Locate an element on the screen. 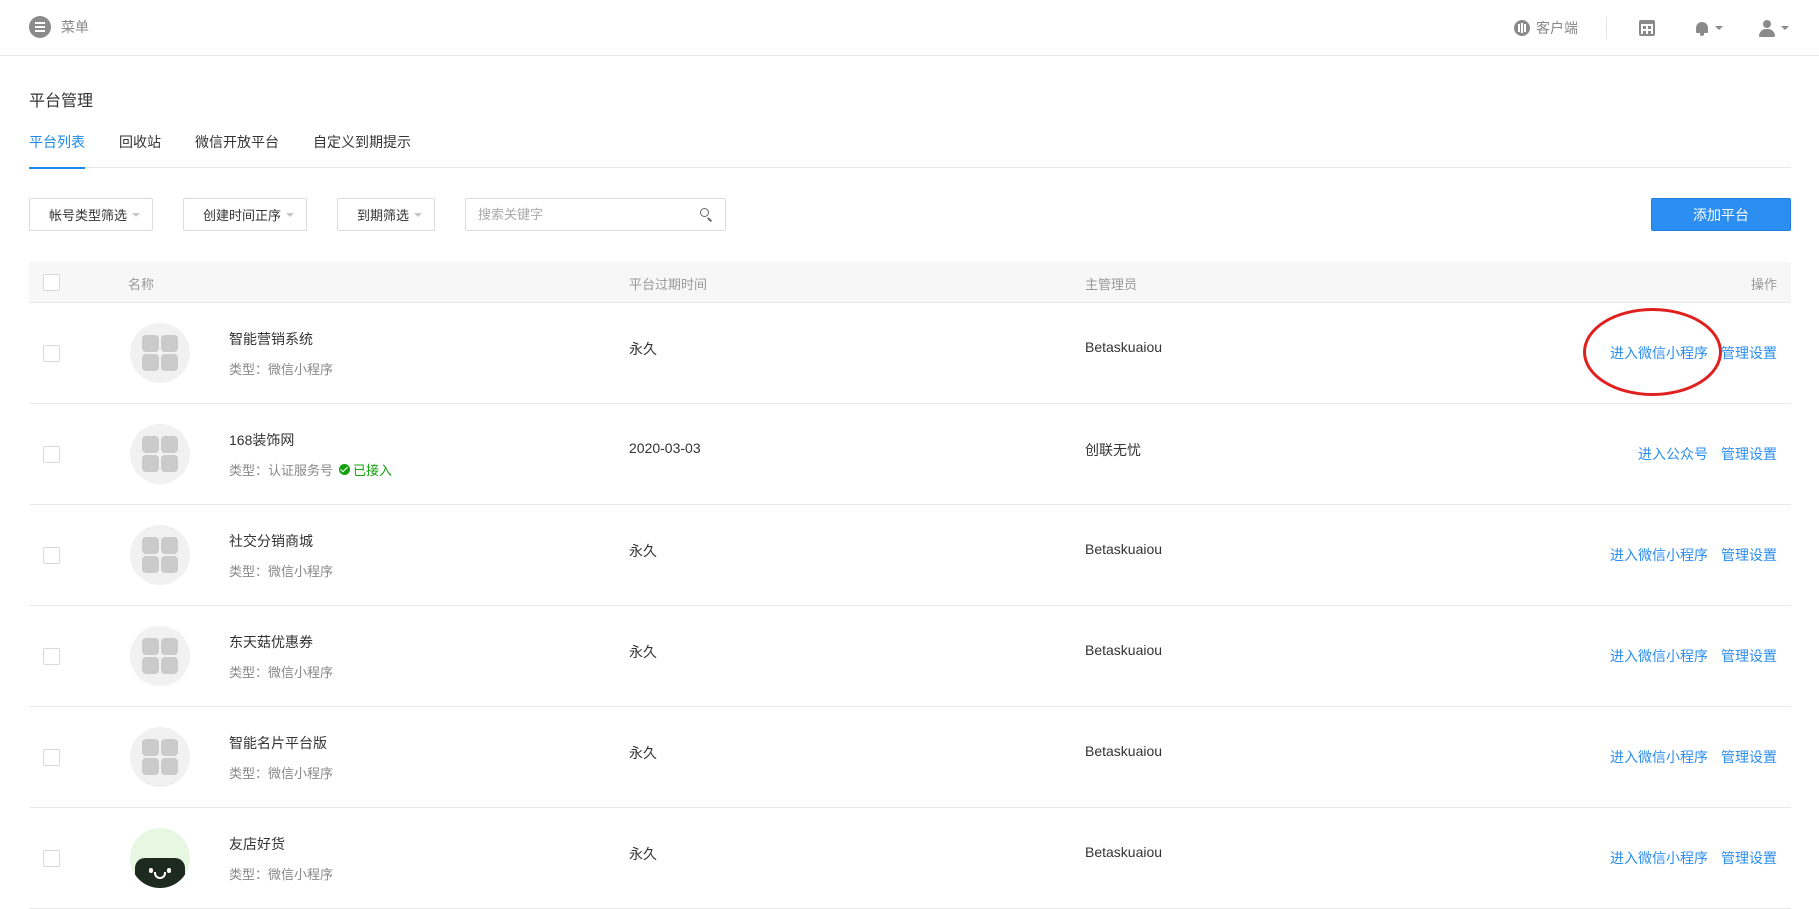  table-row: 智能名片平台版 类型：微信小程序 永久 Betaskuaiou 进入微信小程序 管理设置 is located at coordinates (910, 757).